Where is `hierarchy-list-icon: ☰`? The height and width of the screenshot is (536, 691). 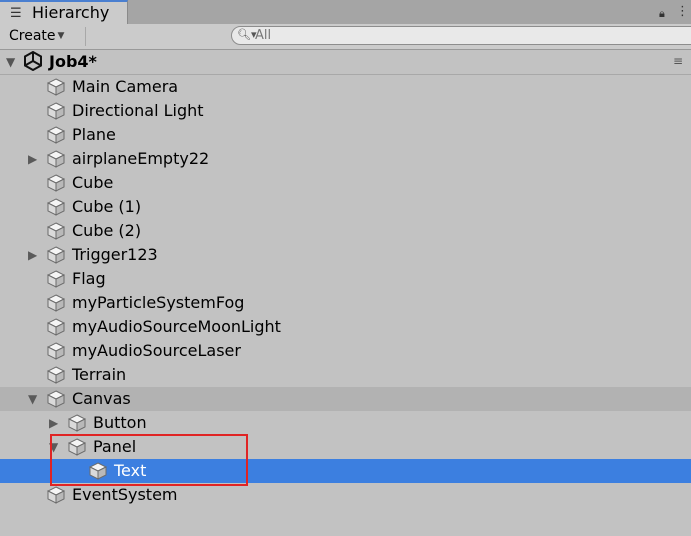 hierarchy-list-icon: ☰ is located at coordinates (16, 13).